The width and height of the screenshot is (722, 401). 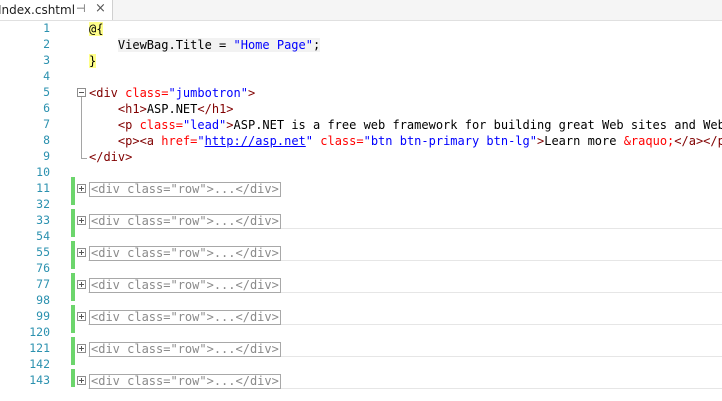 What do you see at coordinates (649, 141) in the screenshot?
I see `raquo-entity: &raquo;` at bounding box center [649, 141].